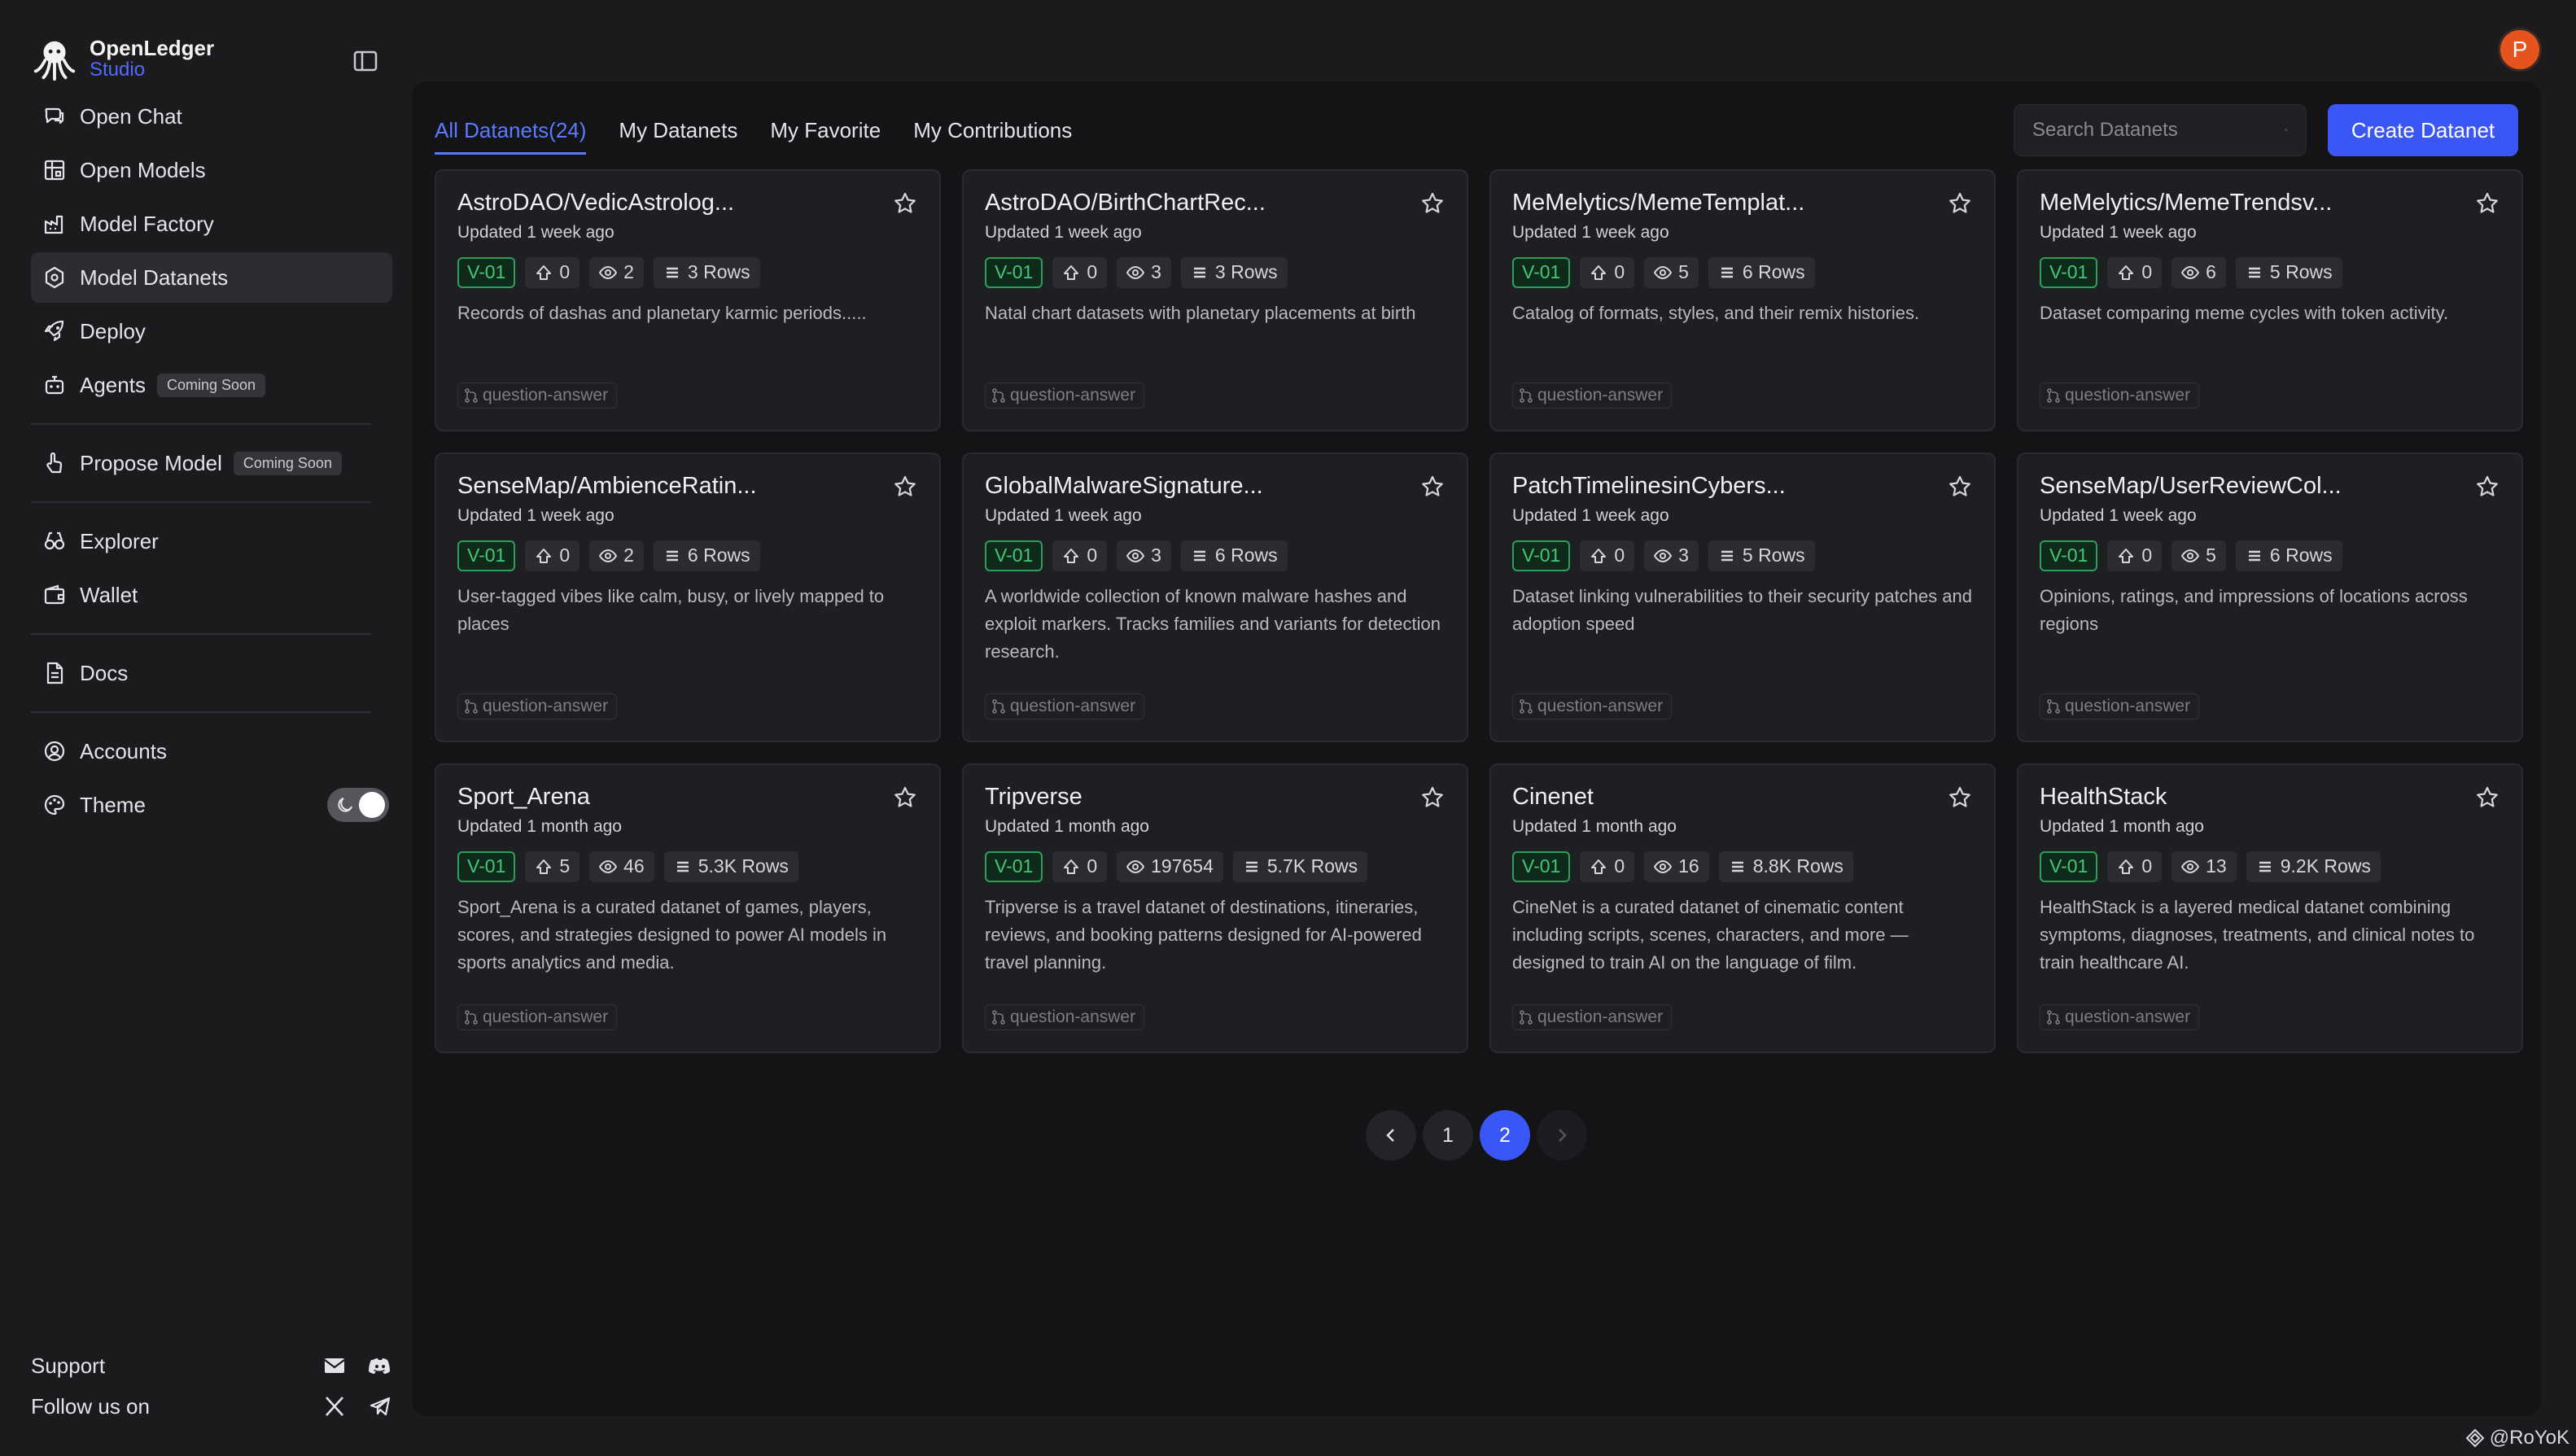 The width and height of the screenshot is (2576, 1456). I want to click on sidebar-collapse-icon, so click(365, 61).